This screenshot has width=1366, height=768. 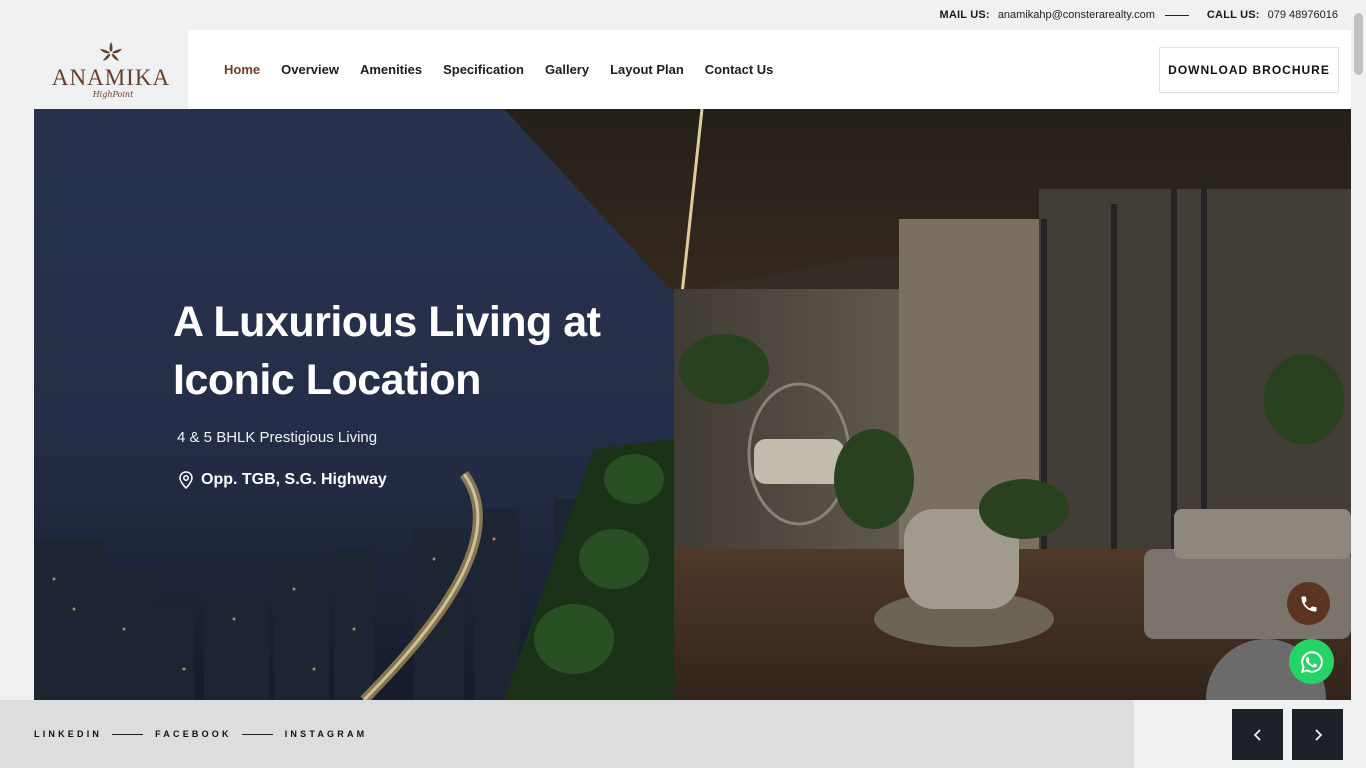 I want to click on scrollbar-thumb, so click(x=1358, y=44).